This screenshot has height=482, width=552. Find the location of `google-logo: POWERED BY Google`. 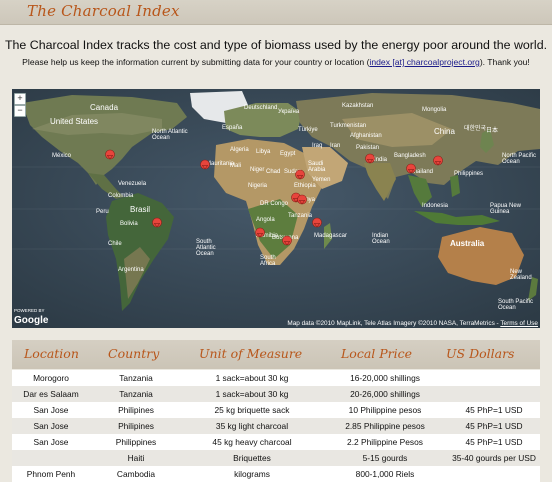

google-logo: POWERED BY Google is located at coordinates (31, 317).